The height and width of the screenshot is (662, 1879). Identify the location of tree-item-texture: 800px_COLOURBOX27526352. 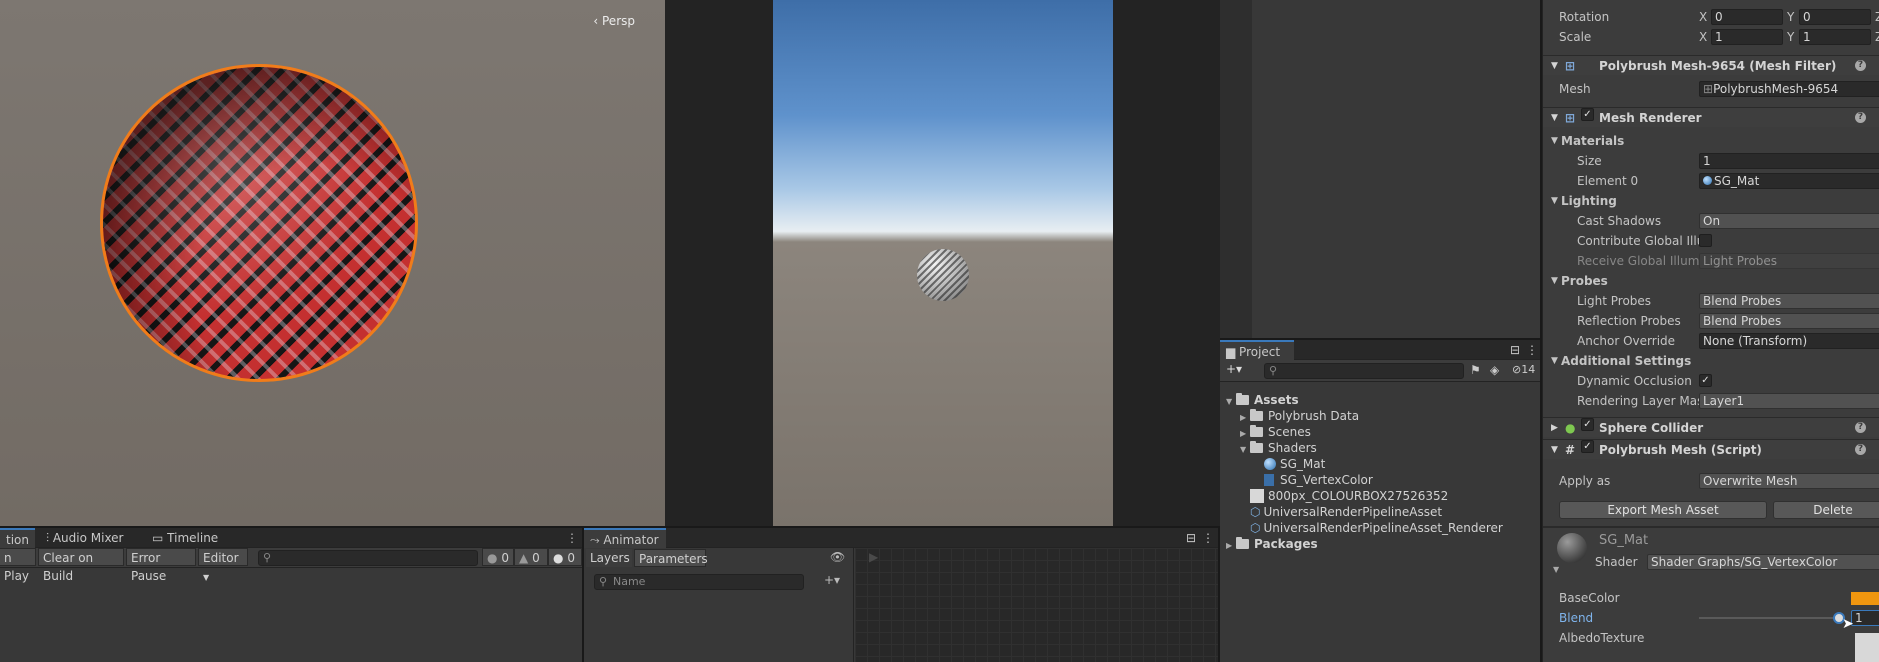
(1349, 496).